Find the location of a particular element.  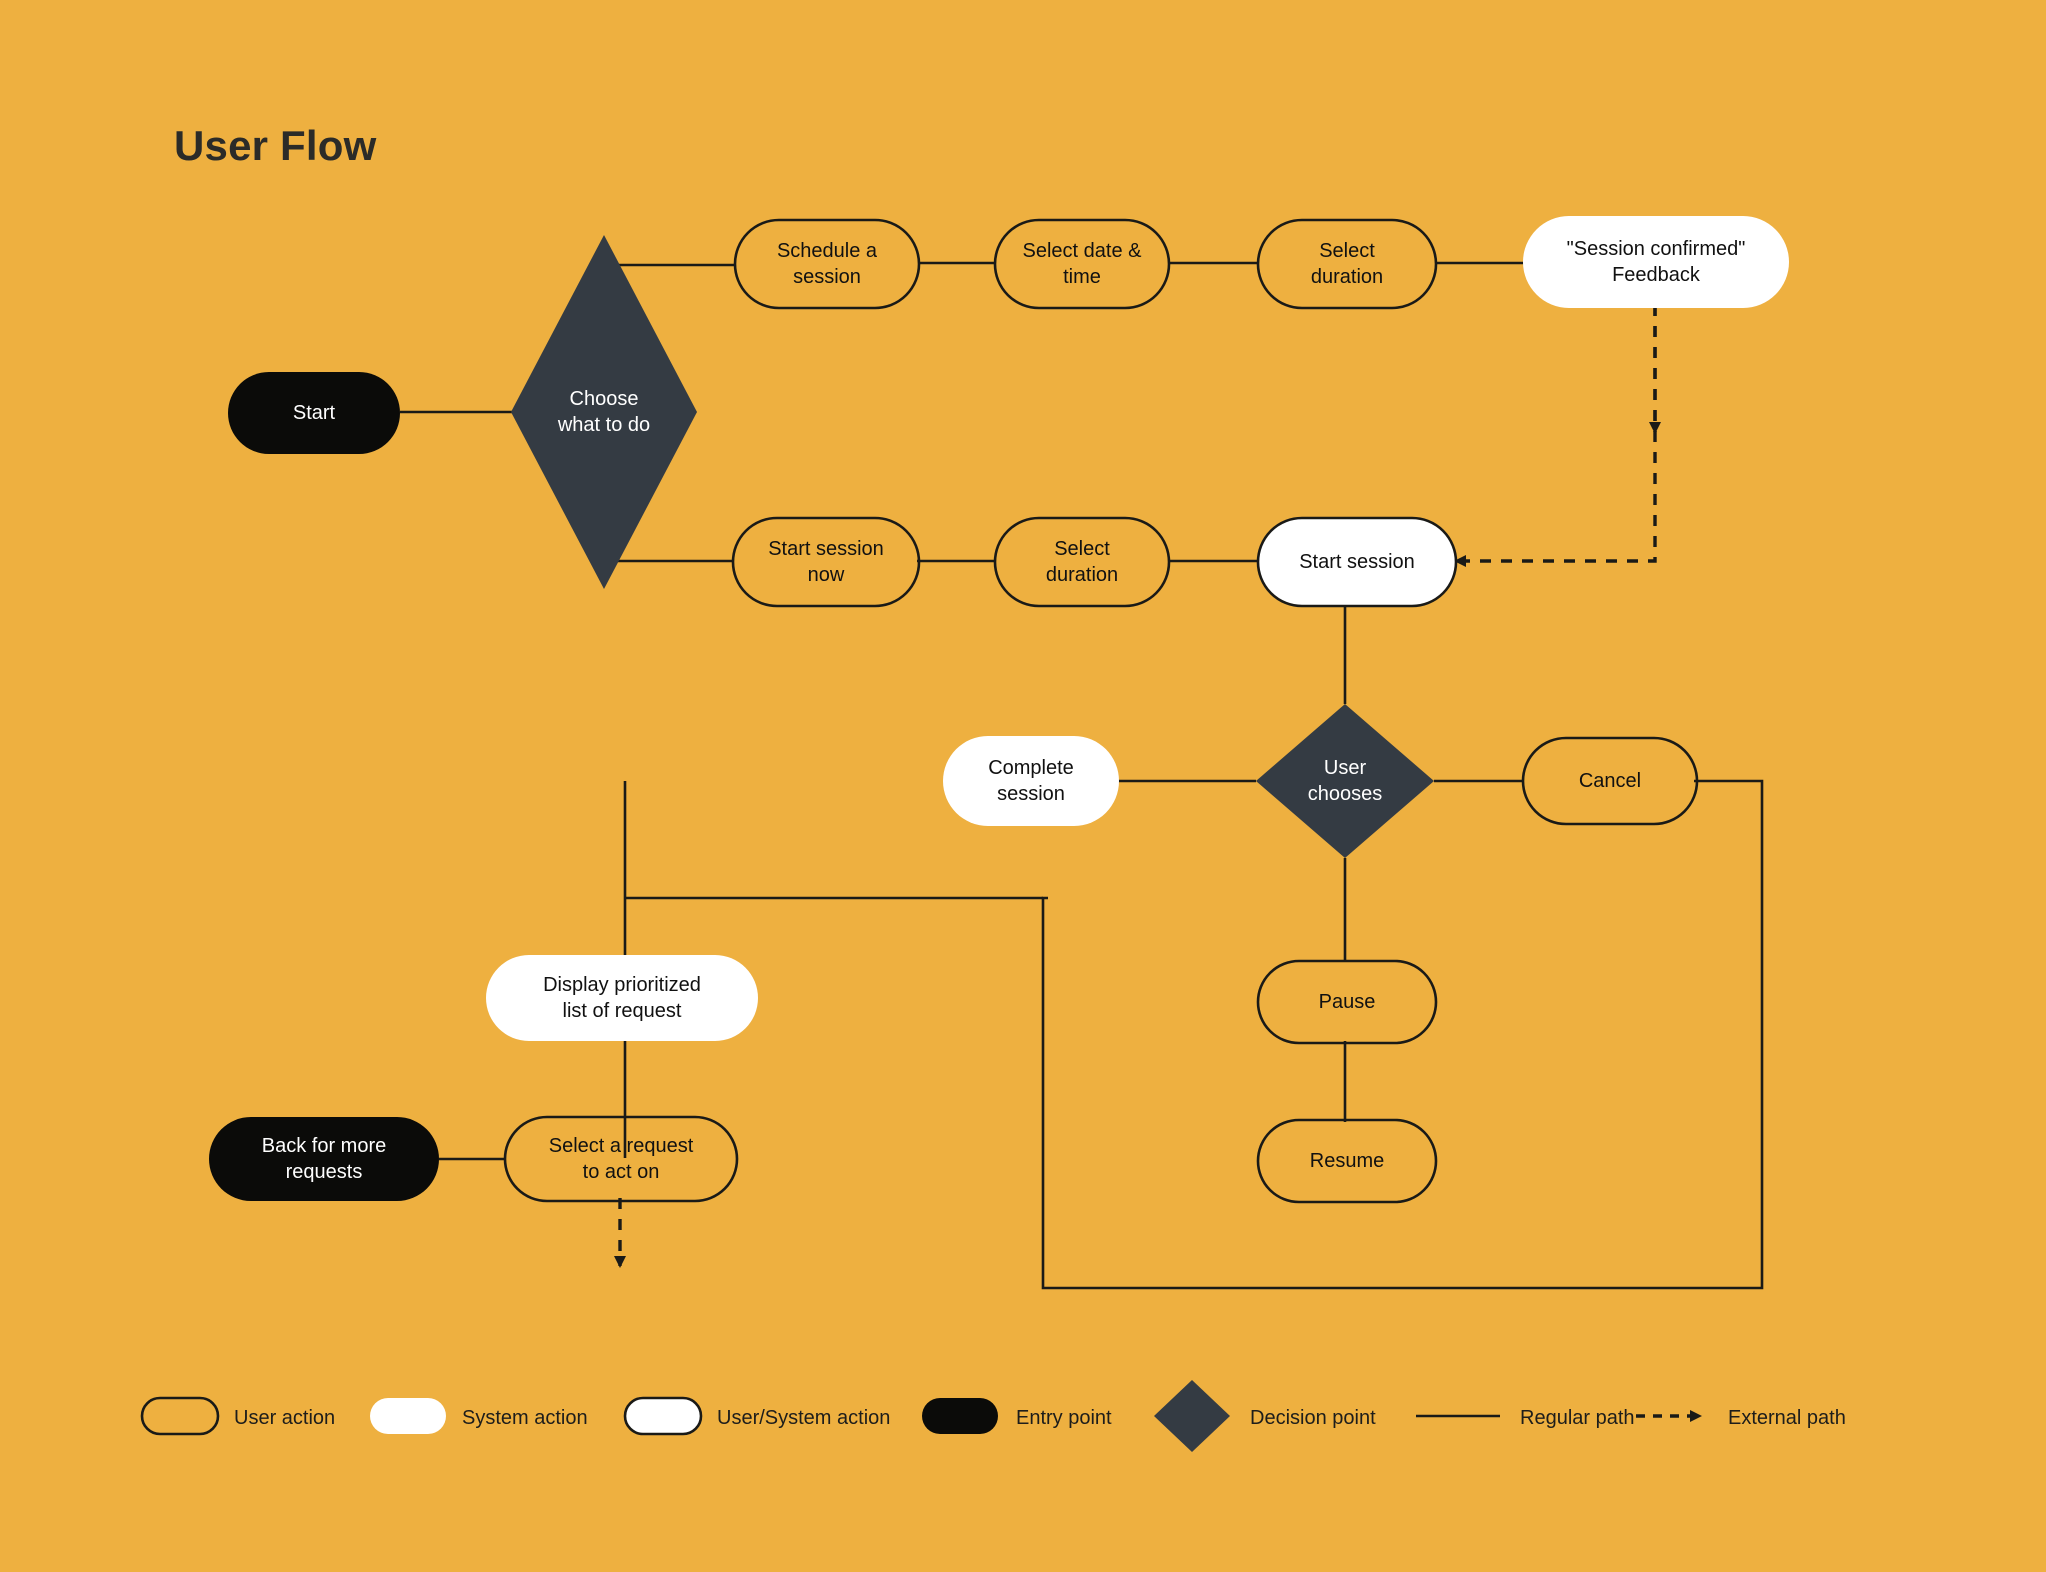

node-back-for-more-requests is located at coordinates (324, 1159).